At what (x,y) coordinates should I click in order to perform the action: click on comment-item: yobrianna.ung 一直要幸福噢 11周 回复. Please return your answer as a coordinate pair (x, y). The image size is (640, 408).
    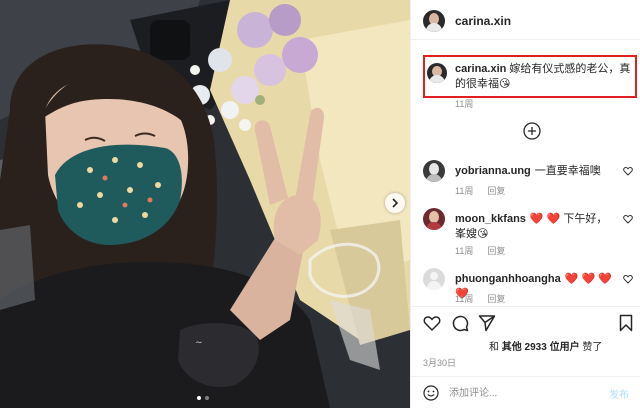
    Looking at the image, I should click on (525, 182).